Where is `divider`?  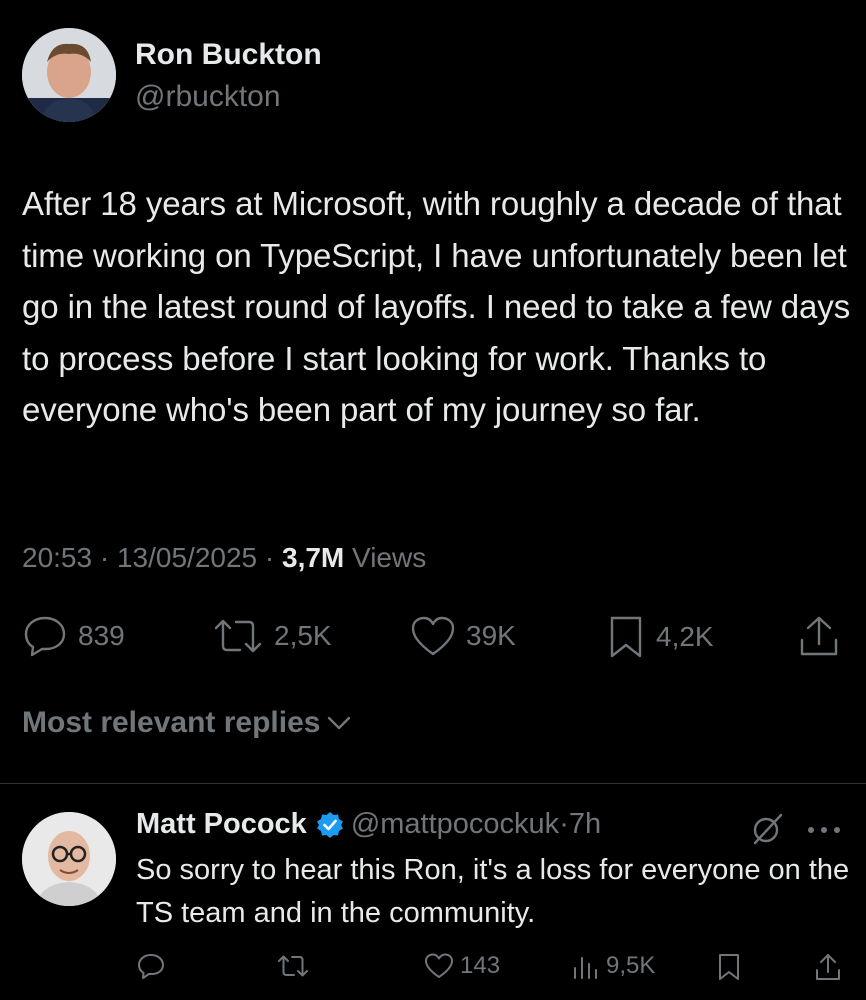 divider is located at coordinates (433, 783).